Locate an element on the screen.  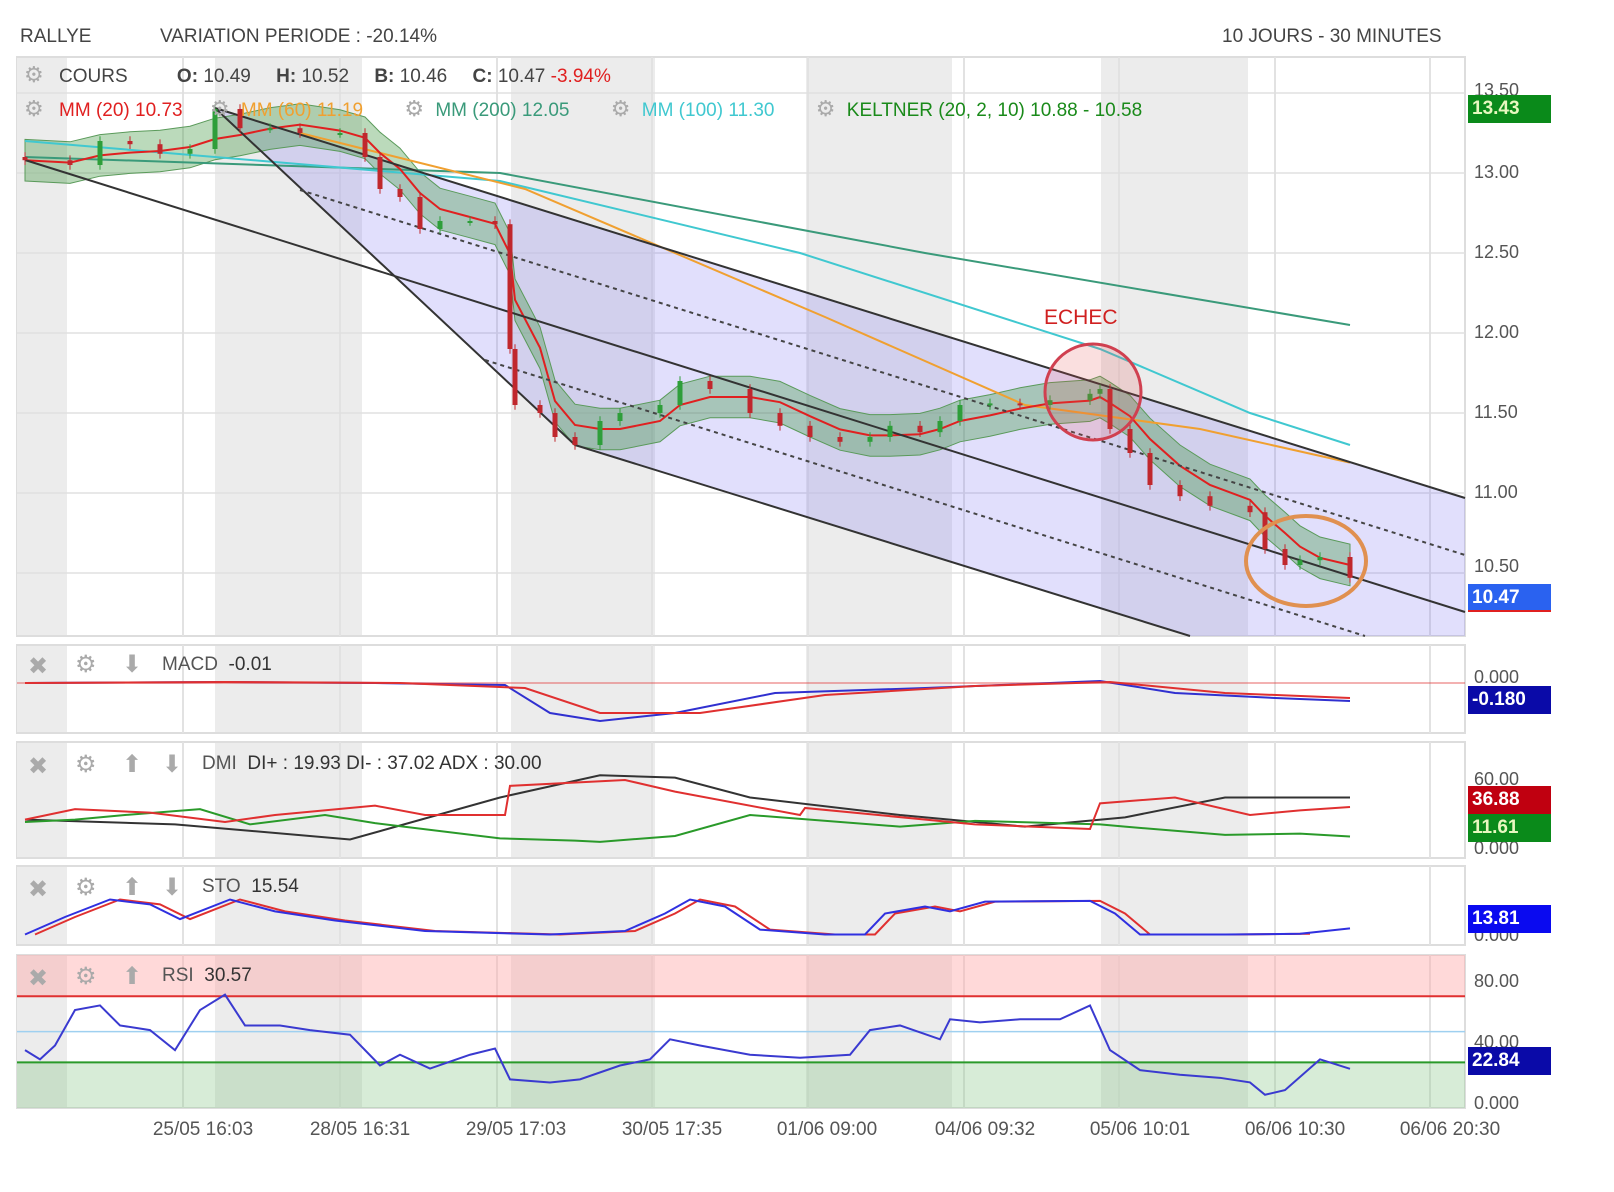
sto-badge: 13.81 is located at coordinates (1509, 919).